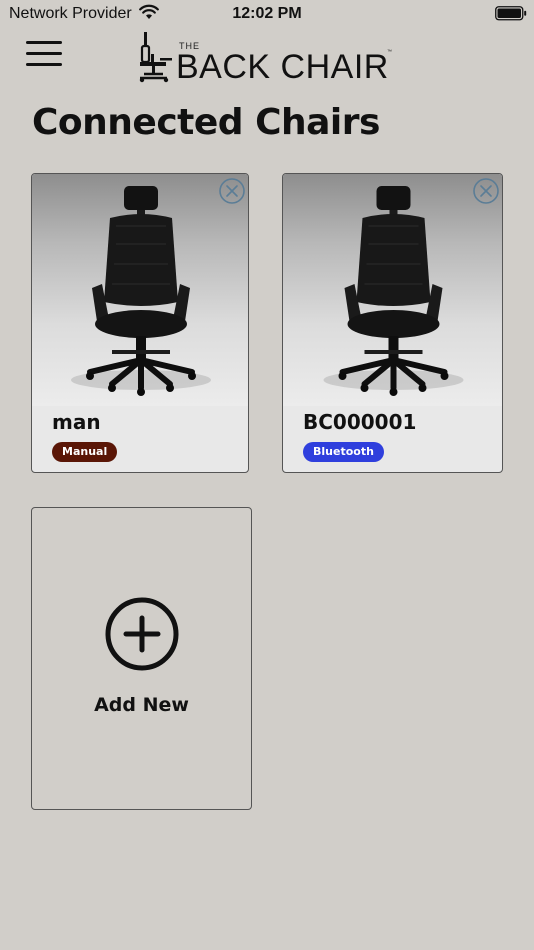 This screenshot has height=950, width=534. What do you see at coordinates (511, 16) in the screenshot?
I see `battery-icon` at bounding box center [511, 16].